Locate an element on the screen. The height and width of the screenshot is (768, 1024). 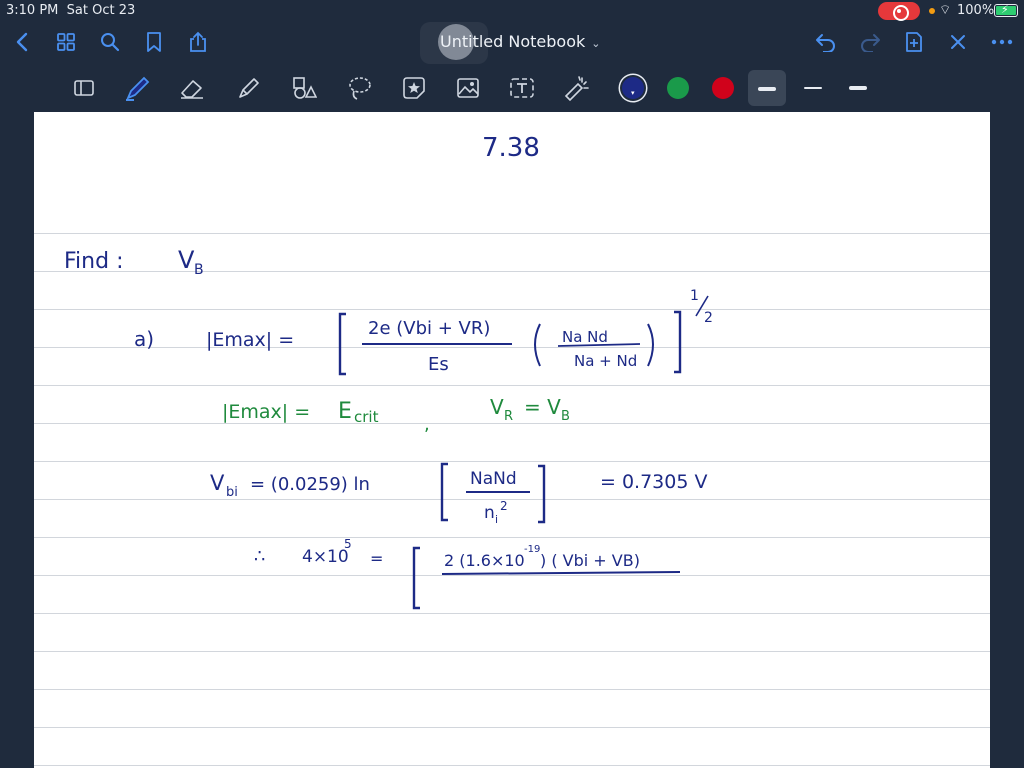
exponent-denominator: 2 is located at coordinates (708, 318).